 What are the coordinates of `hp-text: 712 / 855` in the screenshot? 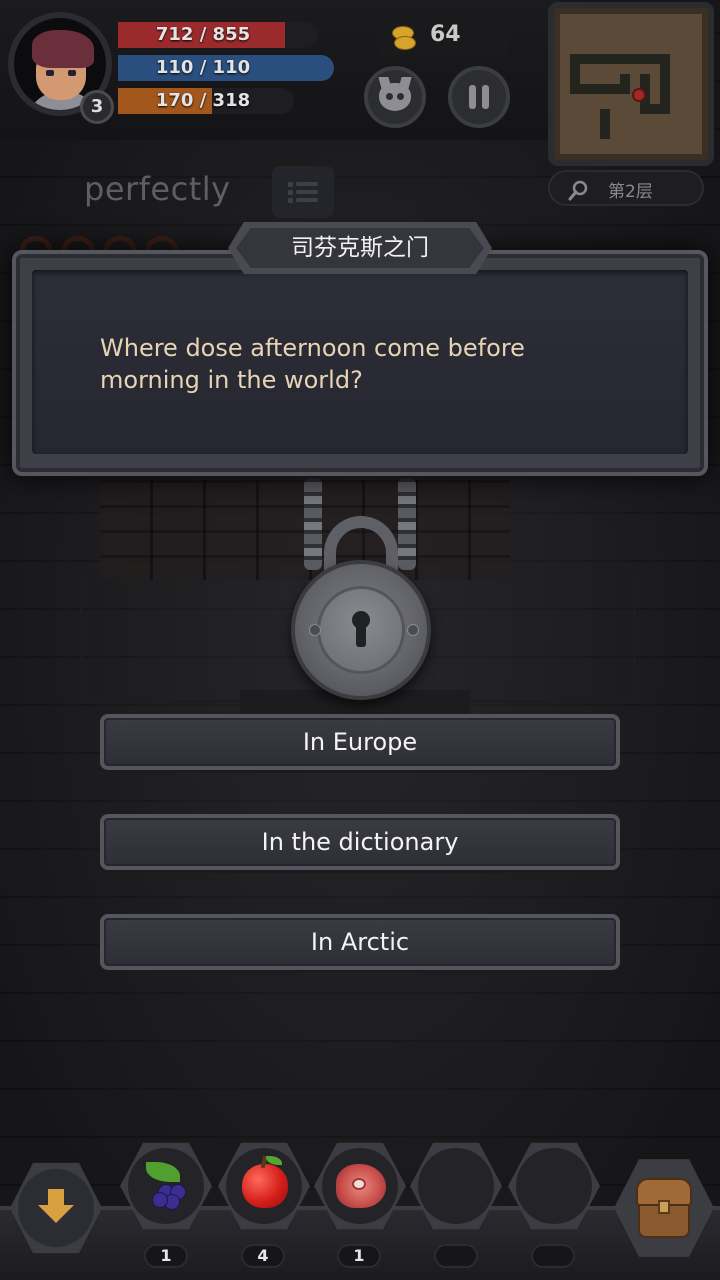 It's located at (203, 34).